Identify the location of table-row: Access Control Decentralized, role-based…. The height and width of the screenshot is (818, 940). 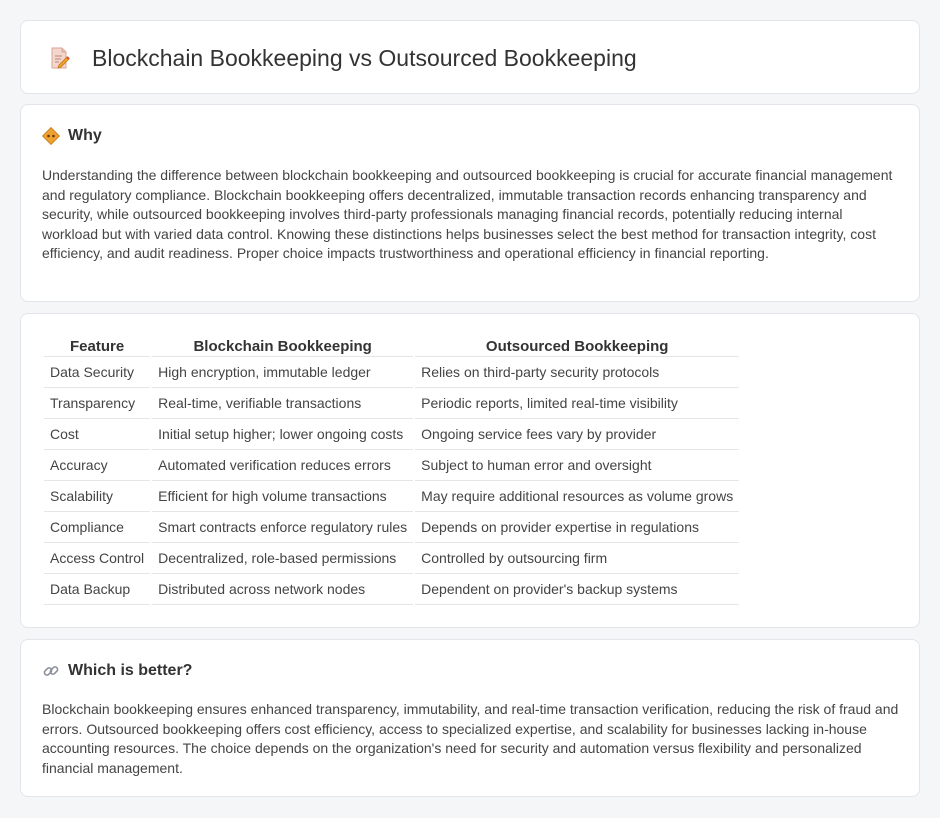
(392, 558).